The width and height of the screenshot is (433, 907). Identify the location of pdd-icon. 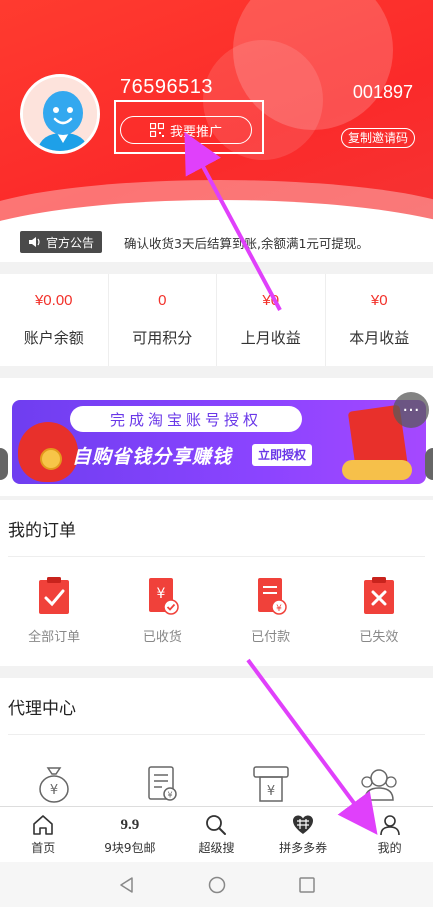
(303, 824).